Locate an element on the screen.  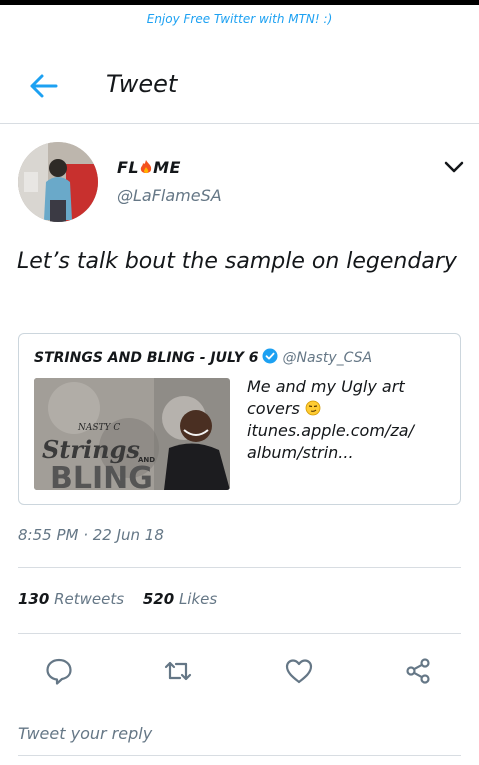
display-name: FL ME is located at coordinates (149, 167).